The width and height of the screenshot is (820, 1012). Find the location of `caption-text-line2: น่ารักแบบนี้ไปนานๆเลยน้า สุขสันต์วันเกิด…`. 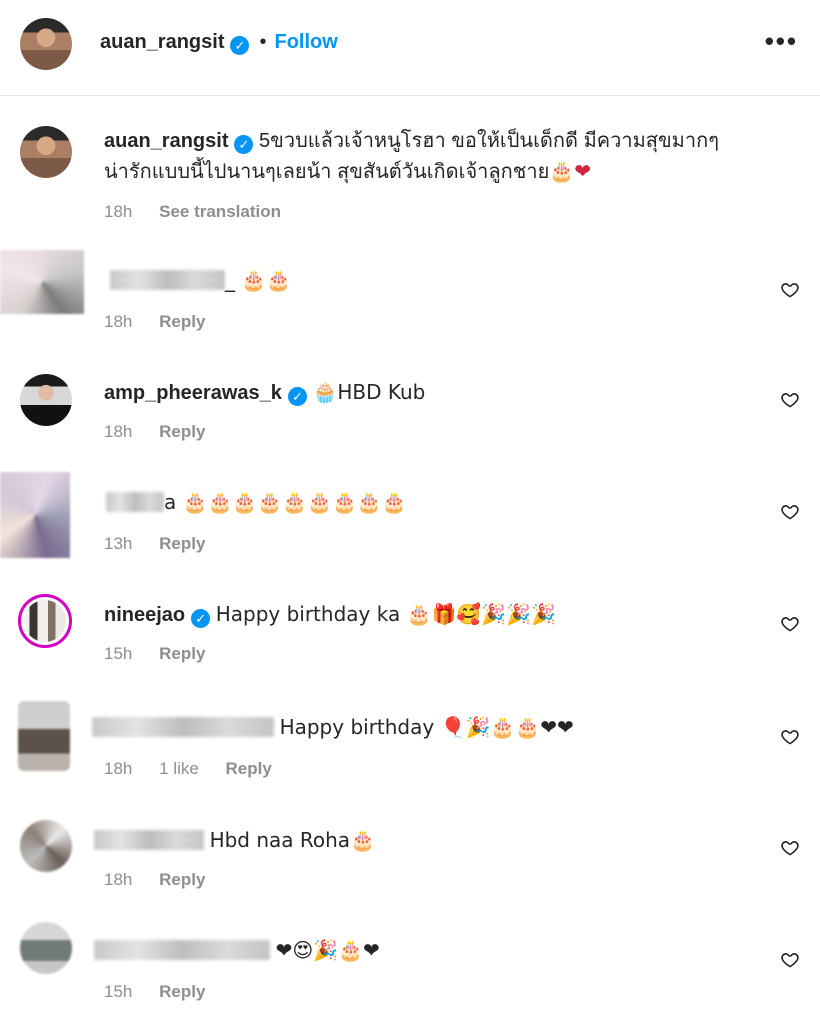

caption-text-line2: น่ารักแบบนี้ไปนานๆเลยน้า สุขสันต์วันเกิด… is located at coordinates (327, 172).